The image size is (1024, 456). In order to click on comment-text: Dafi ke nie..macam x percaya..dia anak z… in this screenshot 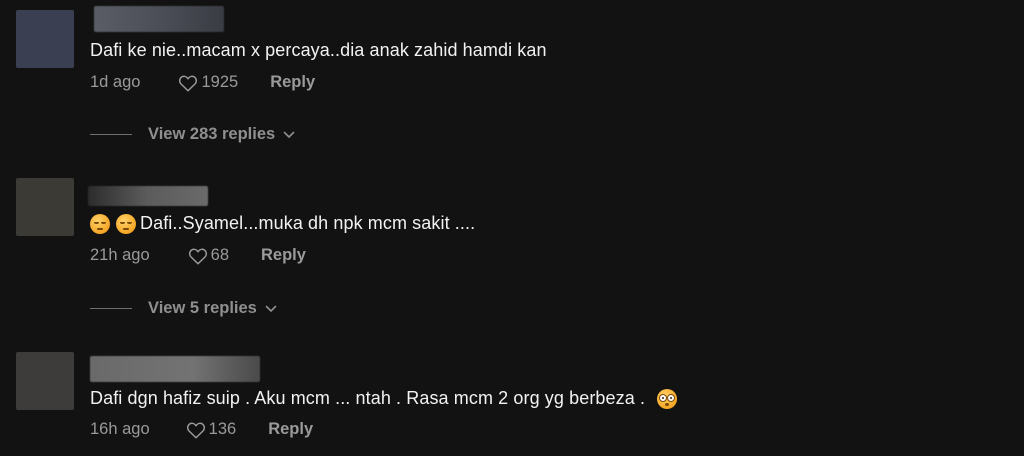, I will do `click(318, 50)`.